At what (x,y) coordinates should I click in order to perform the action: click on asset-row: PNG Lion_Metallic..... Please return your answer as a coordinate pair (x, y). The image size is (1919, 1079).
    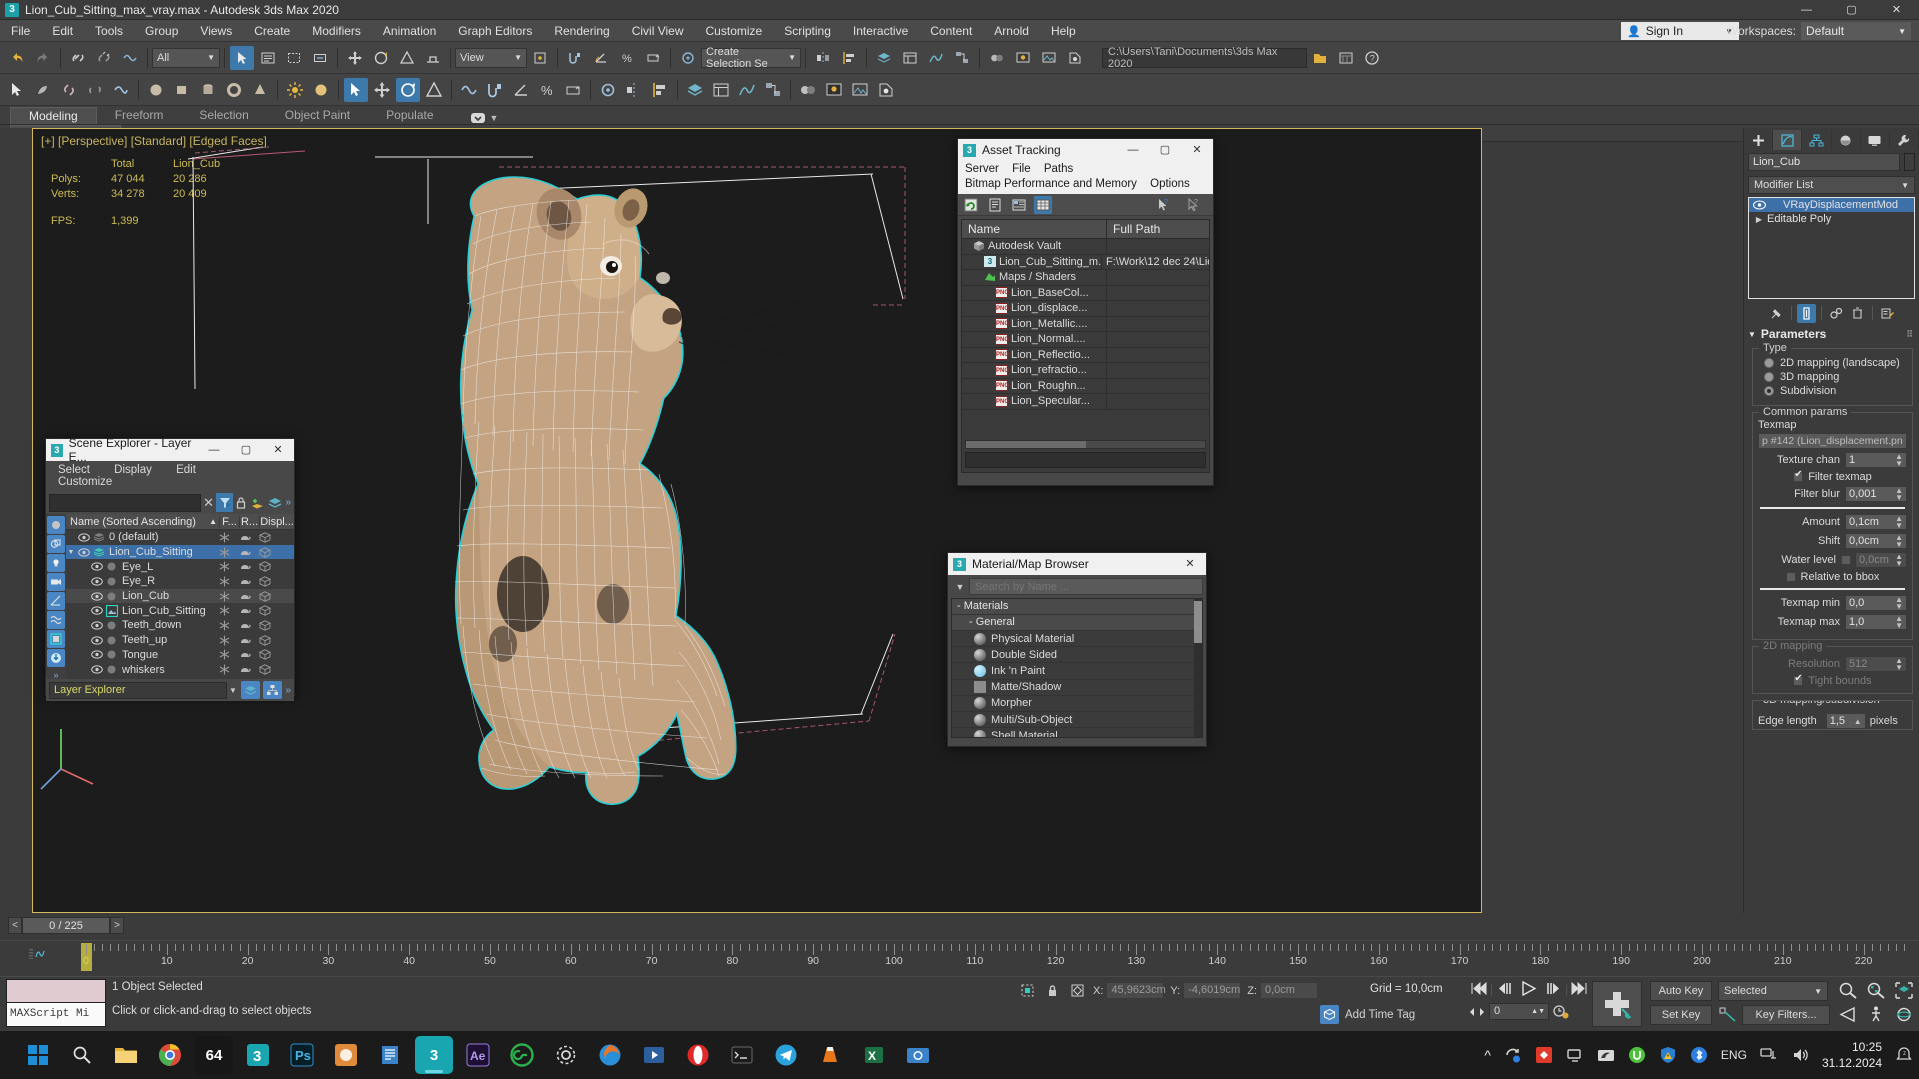
    Looking at the image, I should click on (1085, 324).